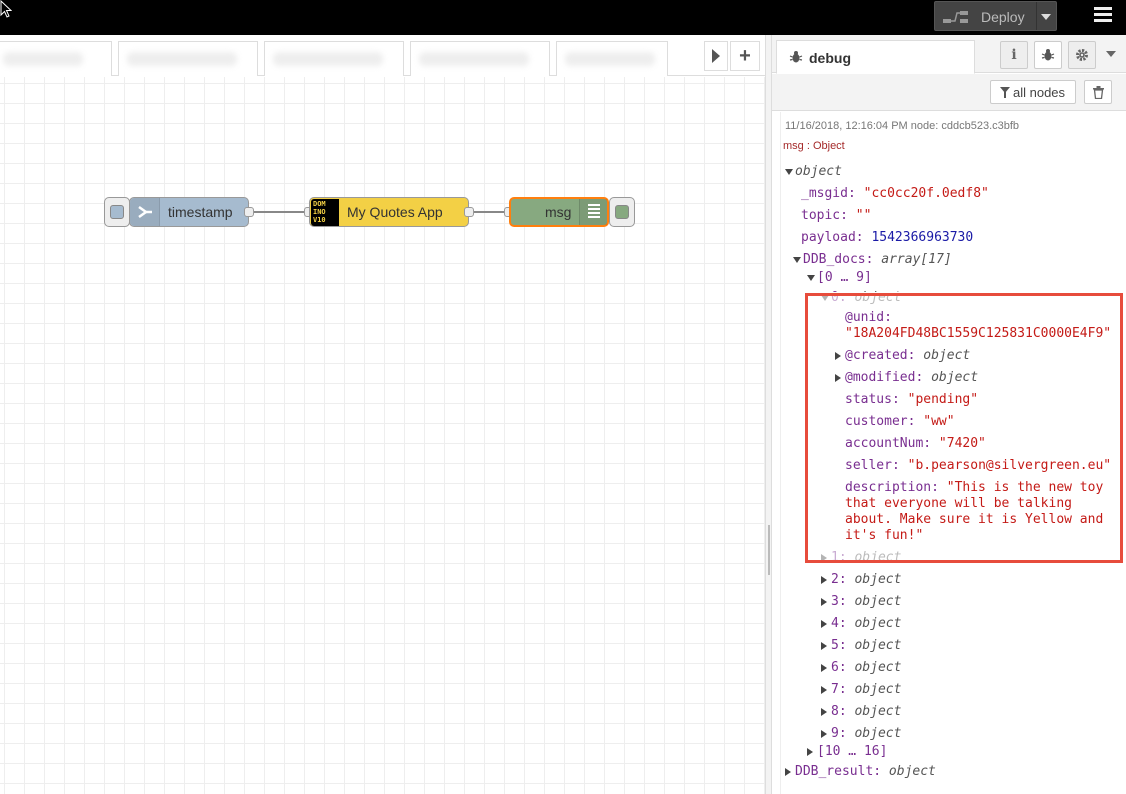  What do you see at coordinates (922, 237) in the screenshot?
I see `tree-value: 1542366963730` at bounding box center [922, 237].